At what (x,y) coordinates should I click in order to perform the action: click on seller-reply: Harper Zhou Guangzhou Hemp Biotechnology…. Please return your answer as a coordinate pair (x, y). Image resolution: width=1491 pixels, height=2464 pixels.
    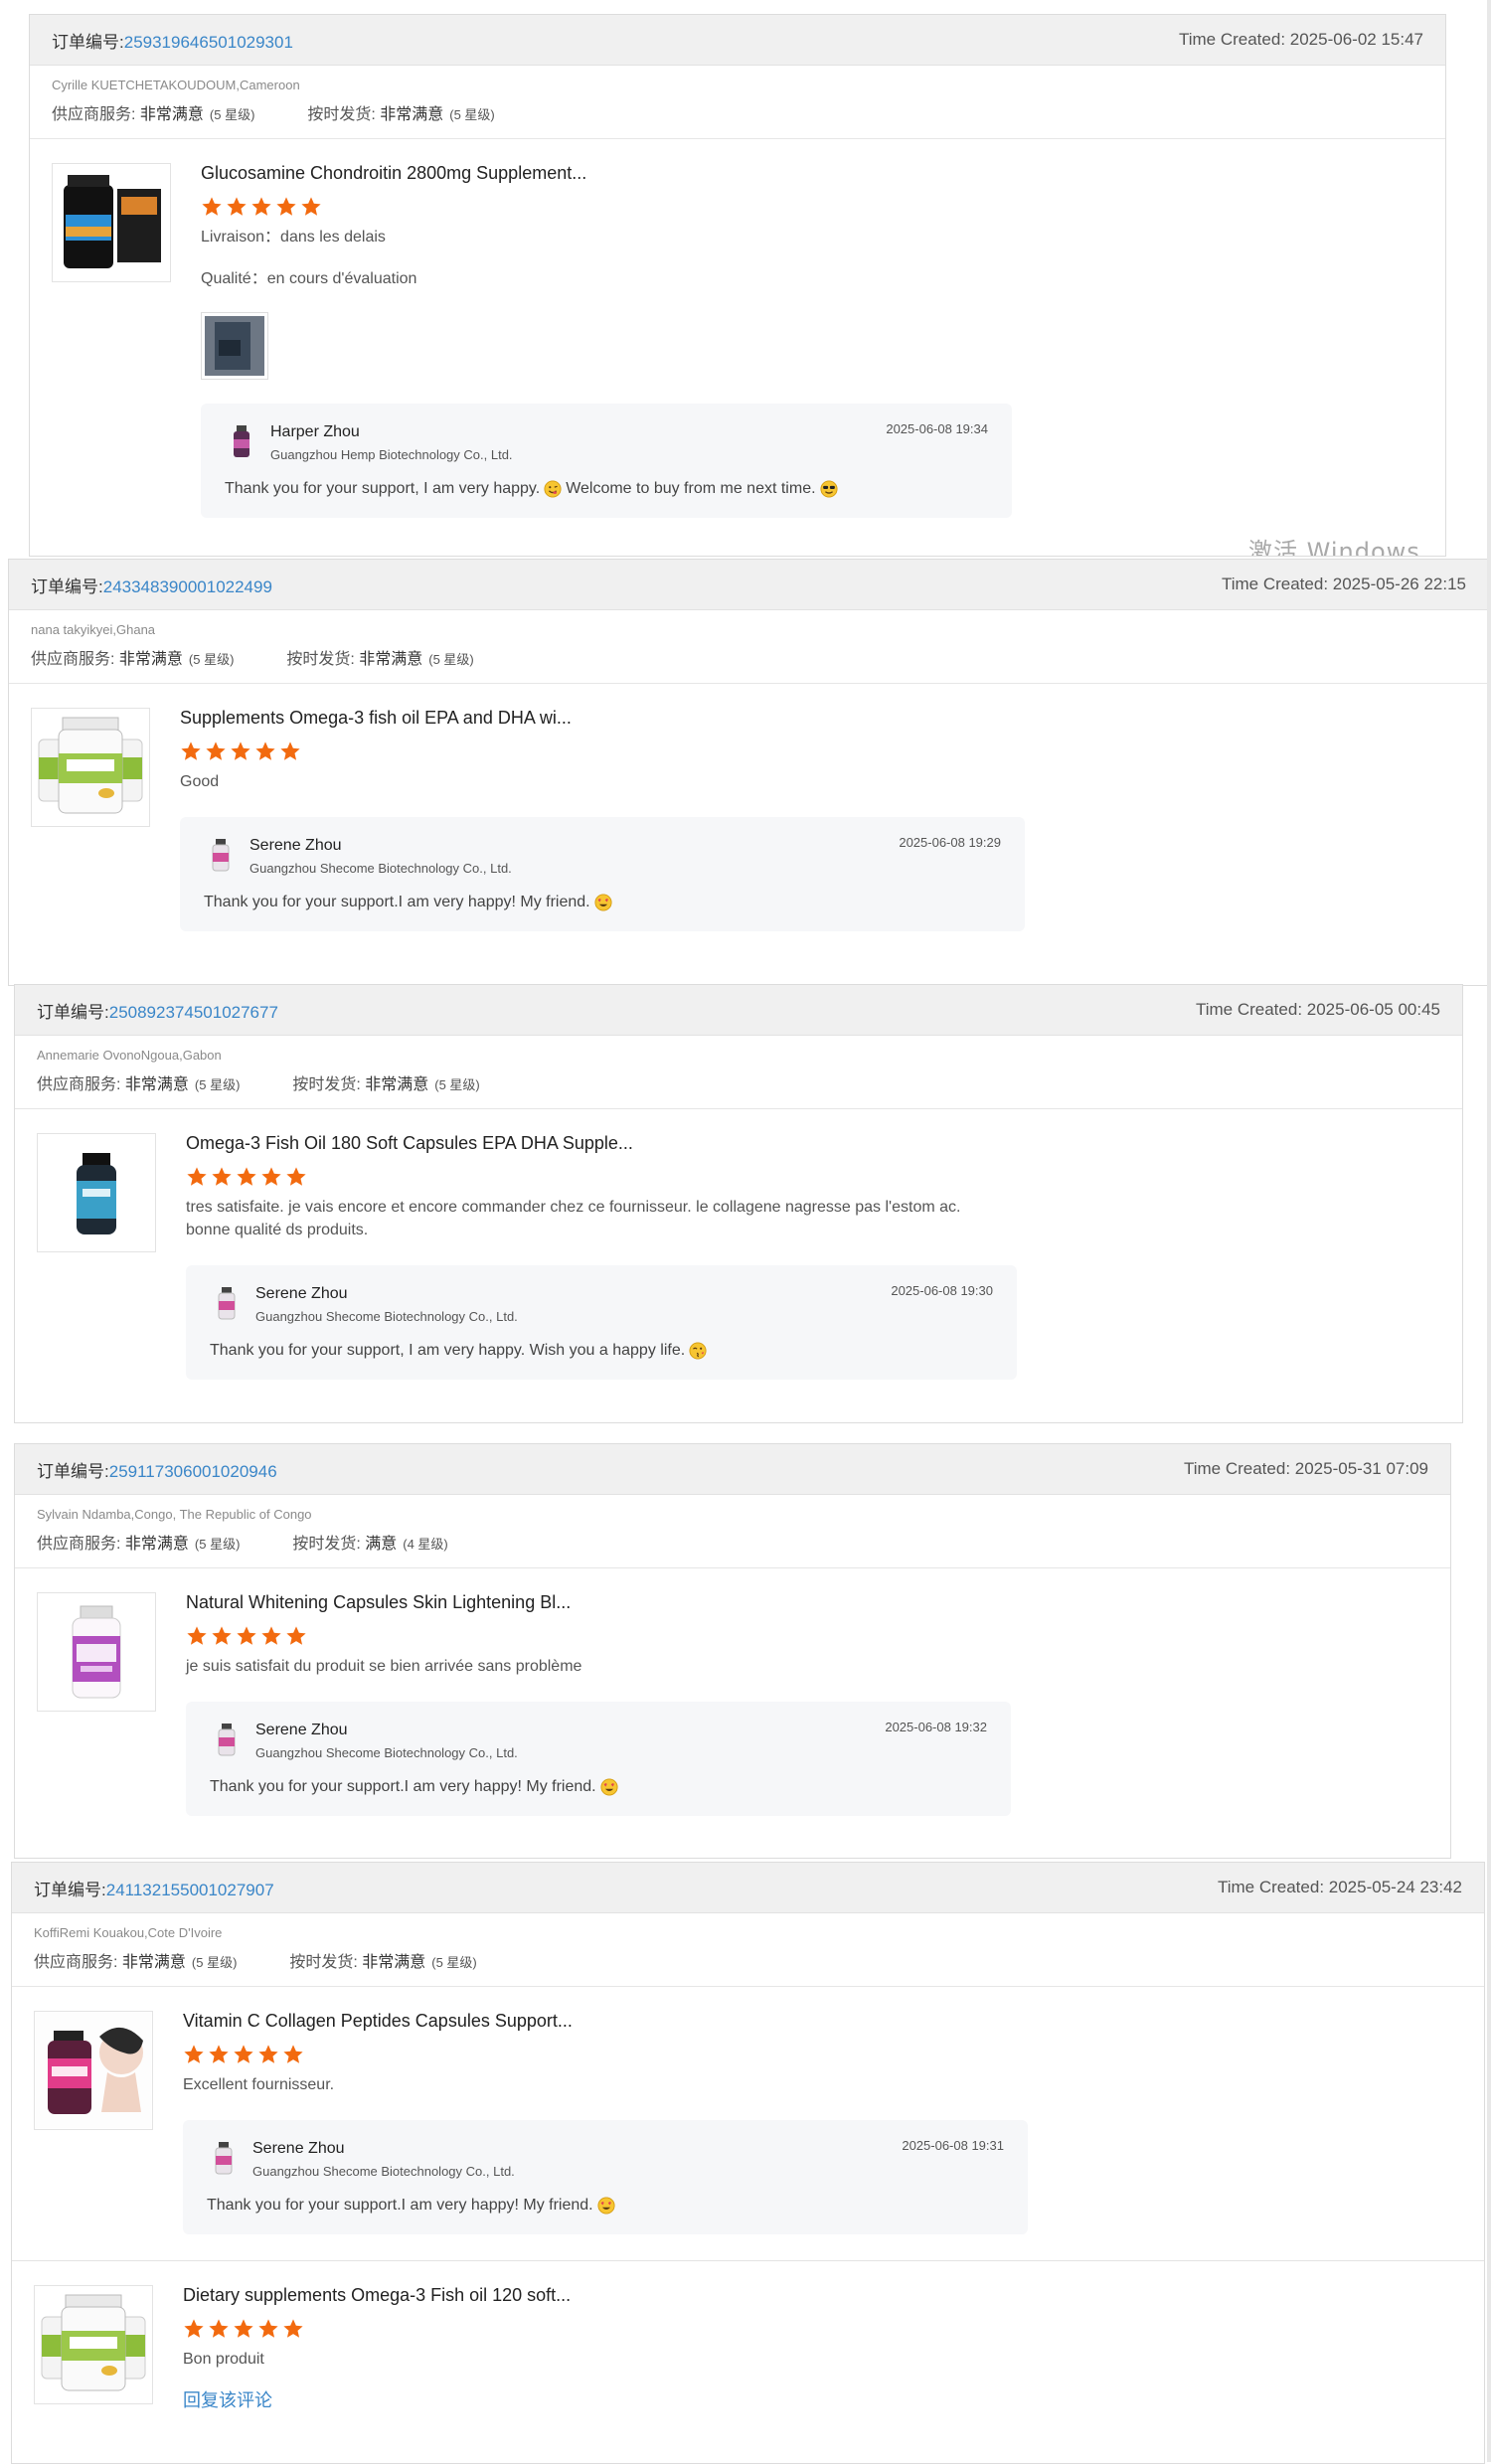
    Looking at the image, I should click on (606, 461).